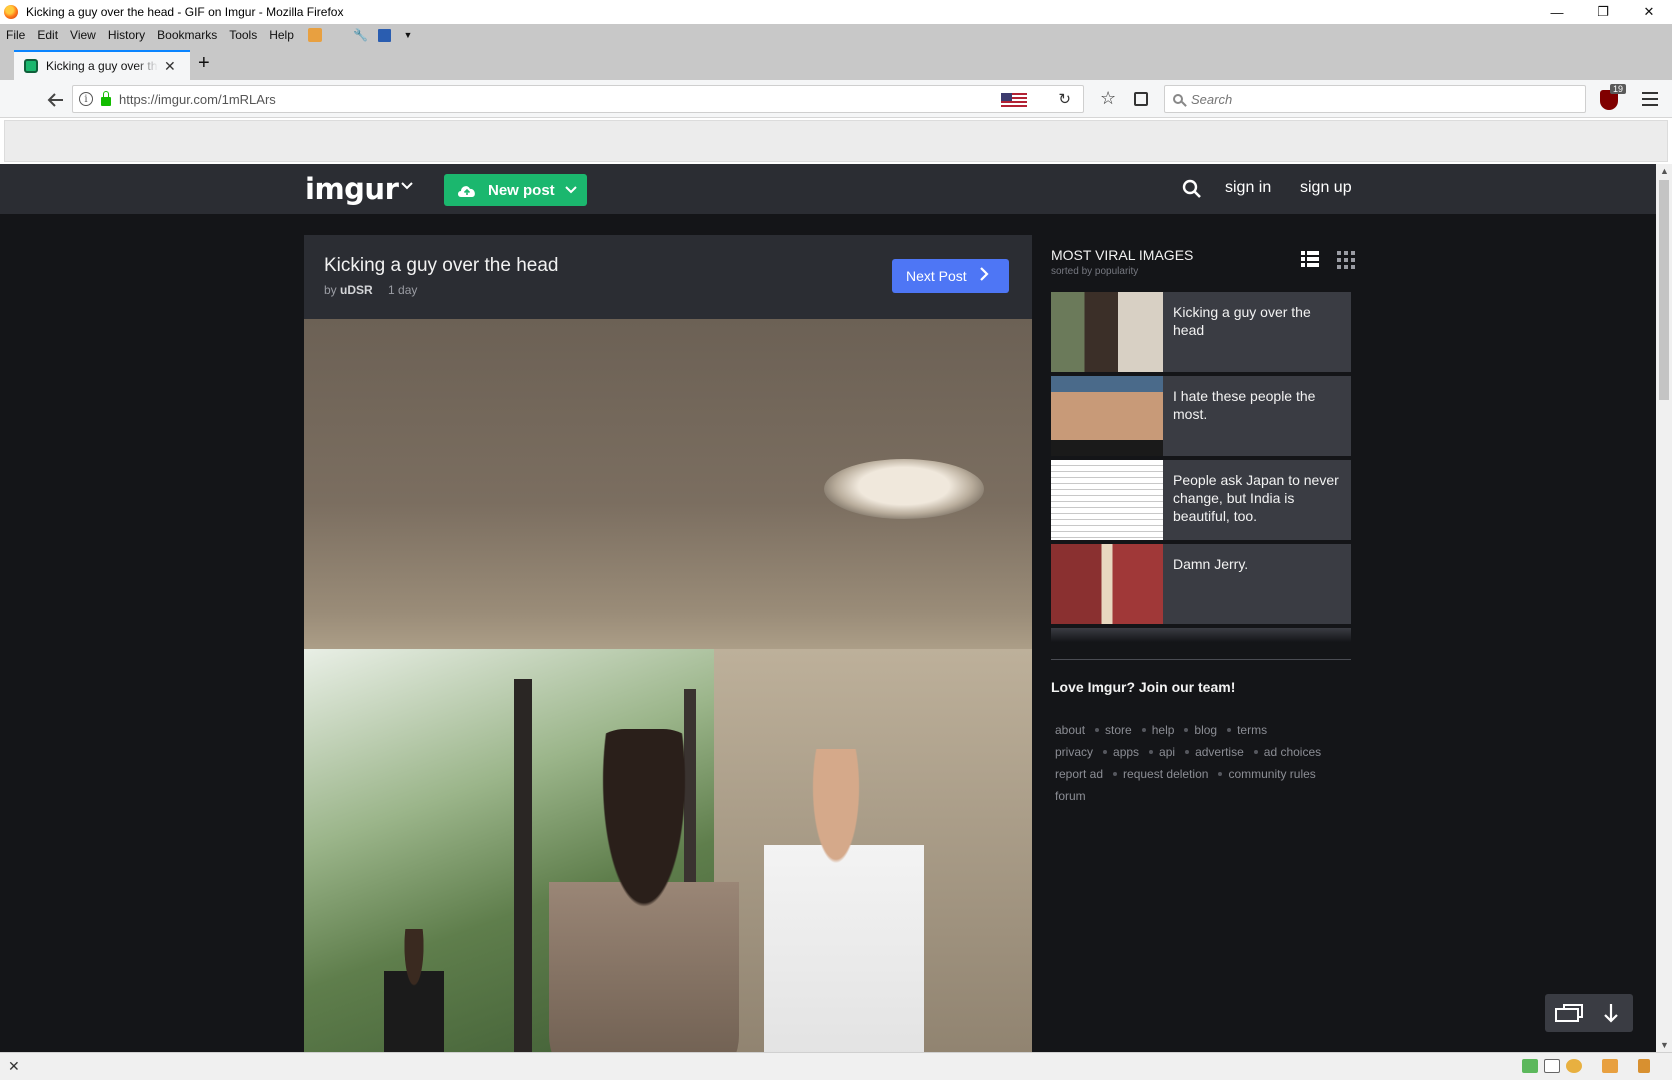  Describe the element at coordinates (1201, 584) in the screenshot. I see `viral-item: Damn Jerry.` at that location.